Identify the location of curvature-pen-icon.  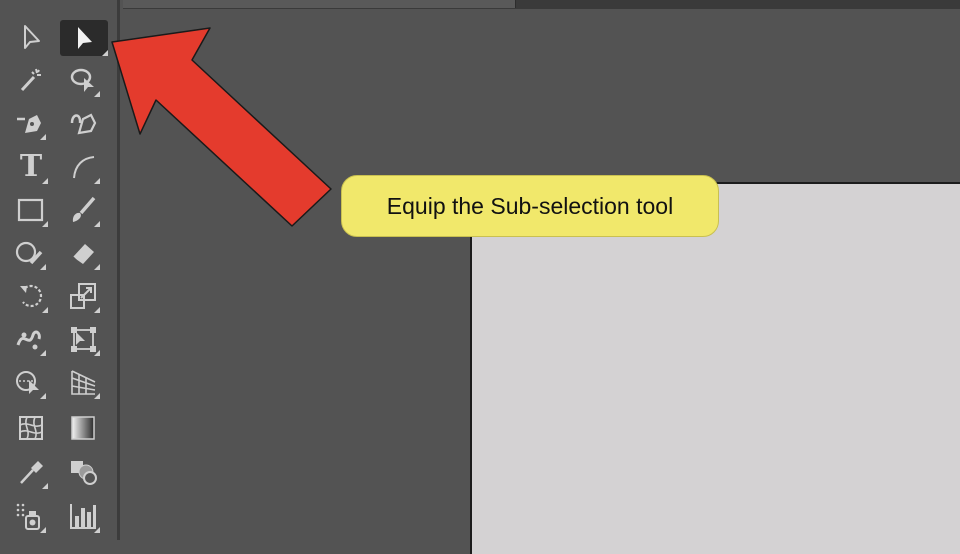
(83, 124).